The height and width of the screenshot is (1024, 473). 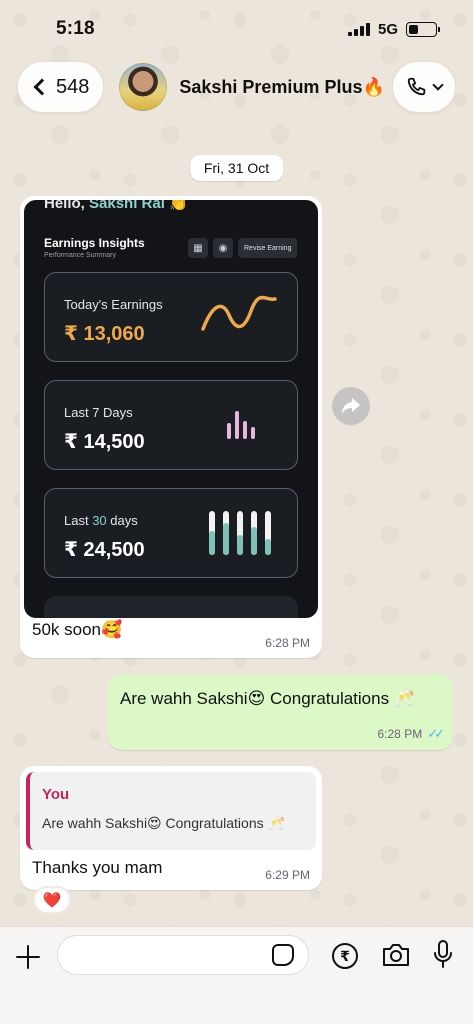 I want to click on quote-text: Are wahh Sakshi😍 Congratulations 🥂, so click(x=163, y=823).